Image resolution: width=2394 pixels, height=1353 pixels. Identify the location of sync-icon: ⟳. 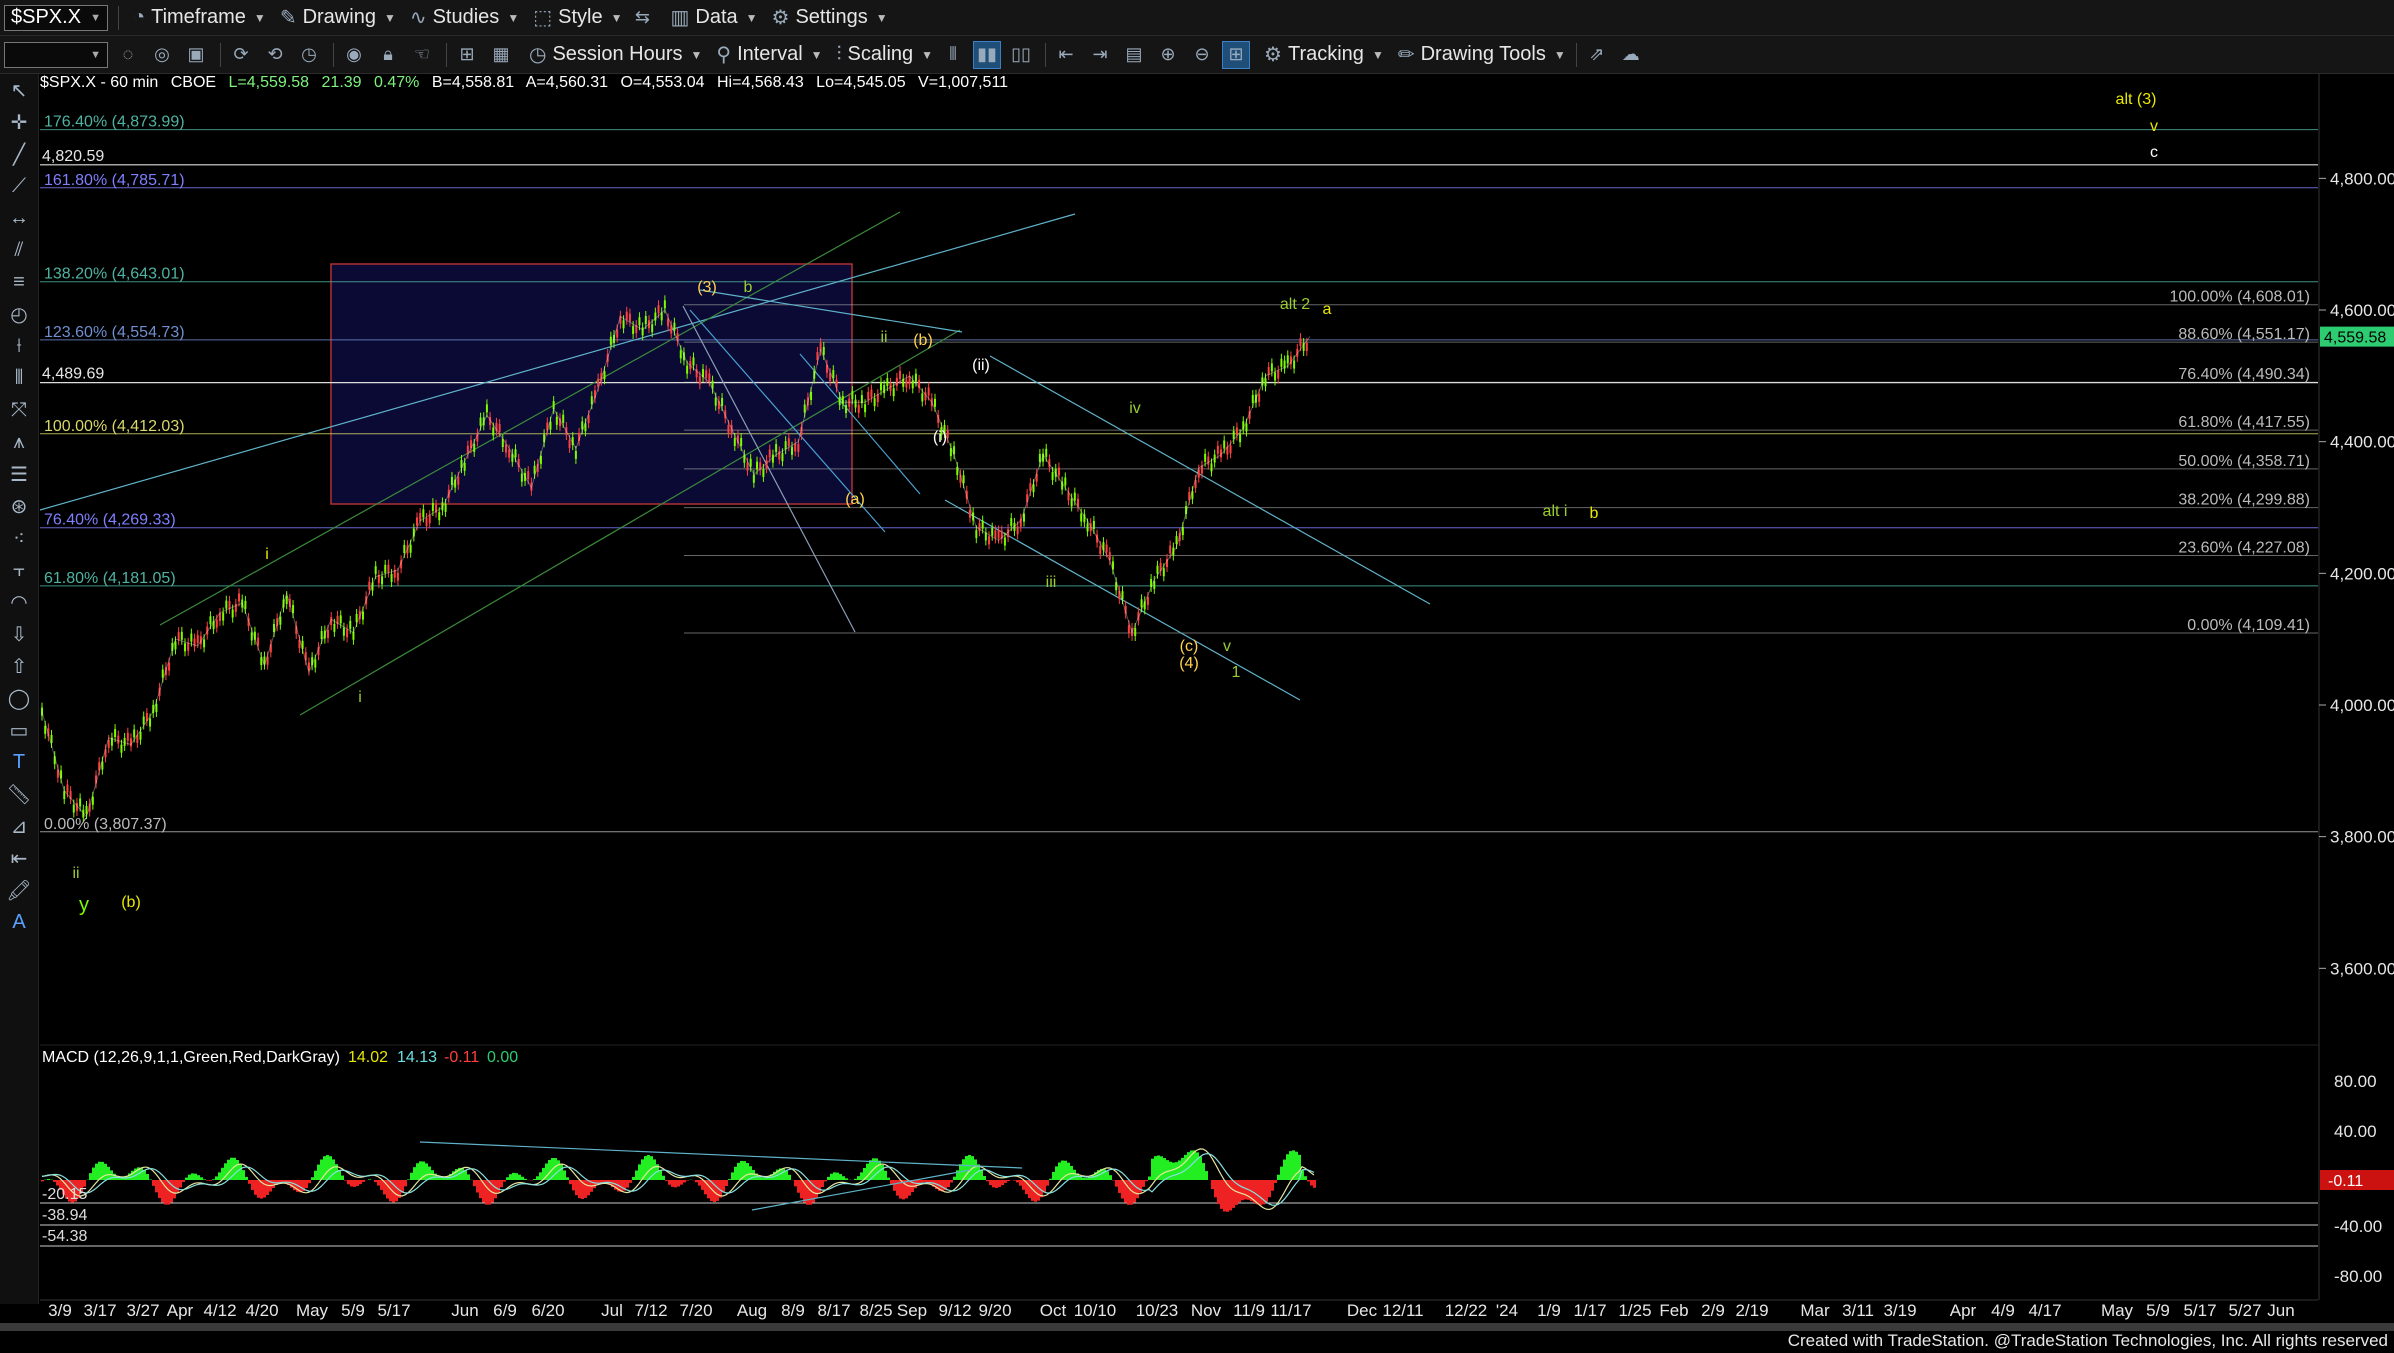
(241, 55).